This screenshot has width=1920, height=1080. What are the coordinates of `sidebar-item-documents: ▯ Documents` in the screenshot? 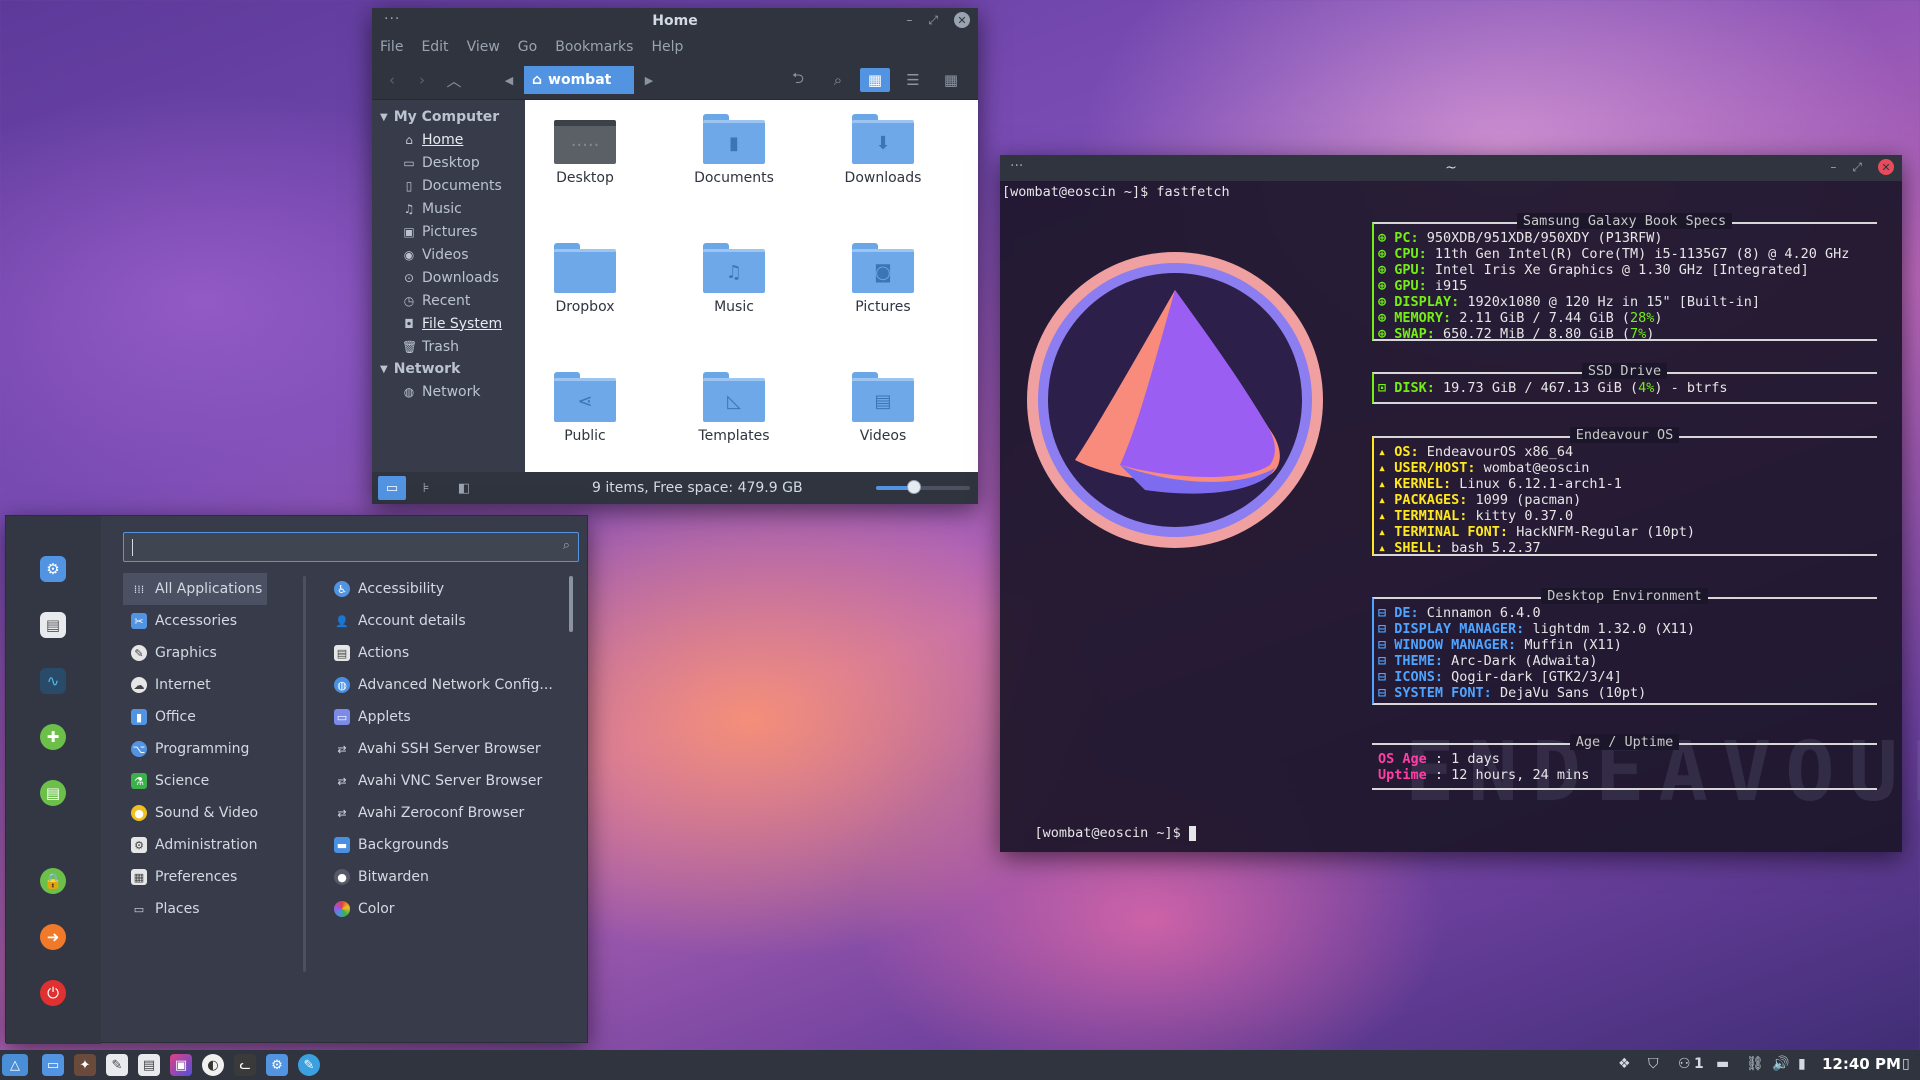 It's located at (448, 185).